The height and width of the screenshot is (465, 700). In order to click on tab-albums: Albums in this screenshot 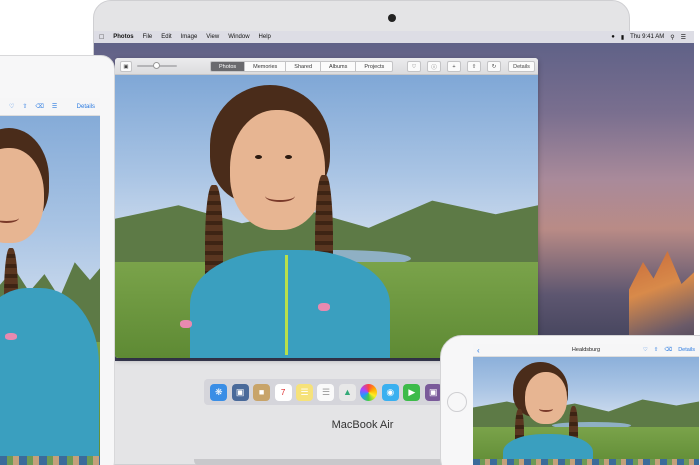, I will do `click(339, 66)`.